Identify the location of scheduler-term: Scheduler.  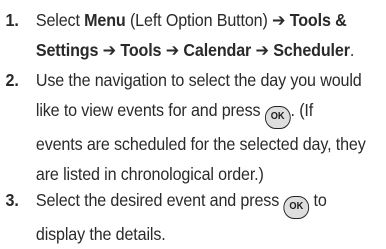
(309, 50).